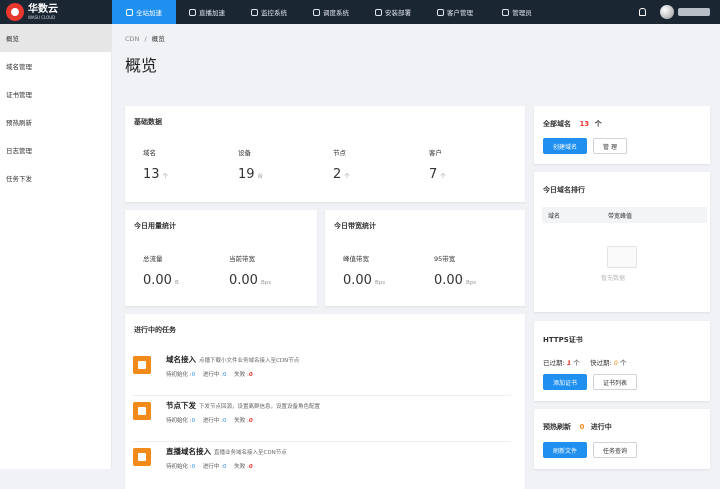  I want to click on stat-nodes: 节点 2个, so click(341, 165).